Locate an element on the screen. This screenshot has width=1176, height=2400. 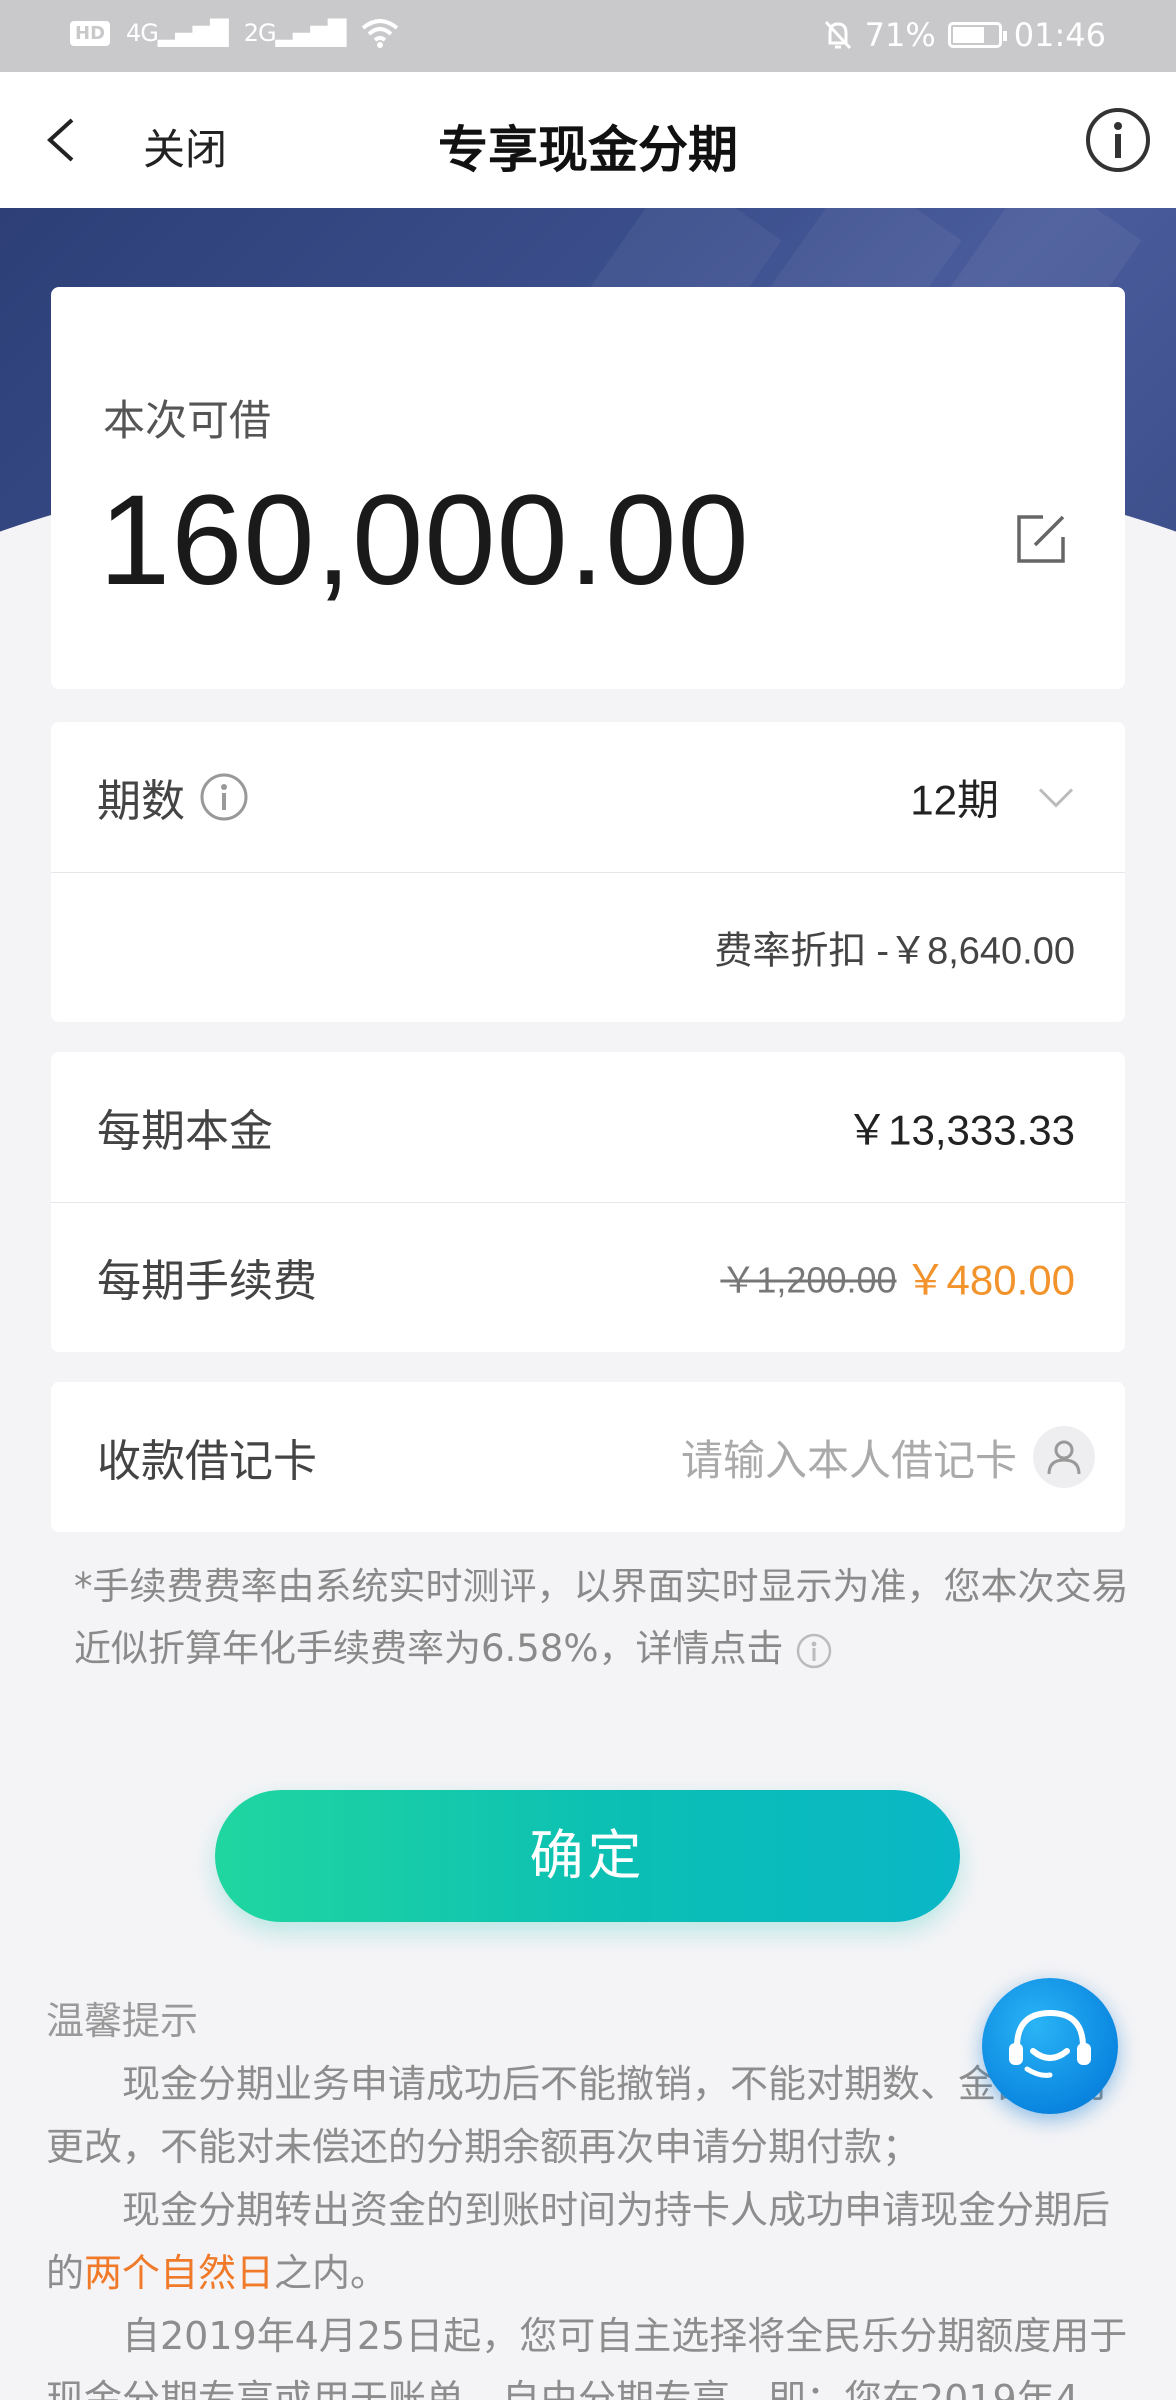
edit-icon is located at coordinates (1041, 539).